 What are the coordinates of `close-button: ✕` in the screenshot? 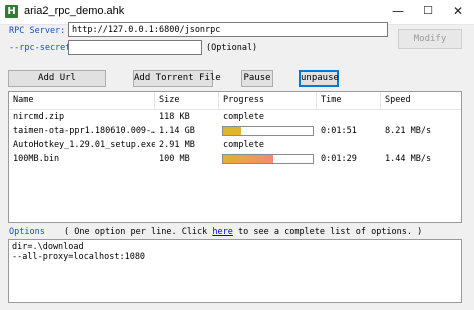 It's located at (458, 11).